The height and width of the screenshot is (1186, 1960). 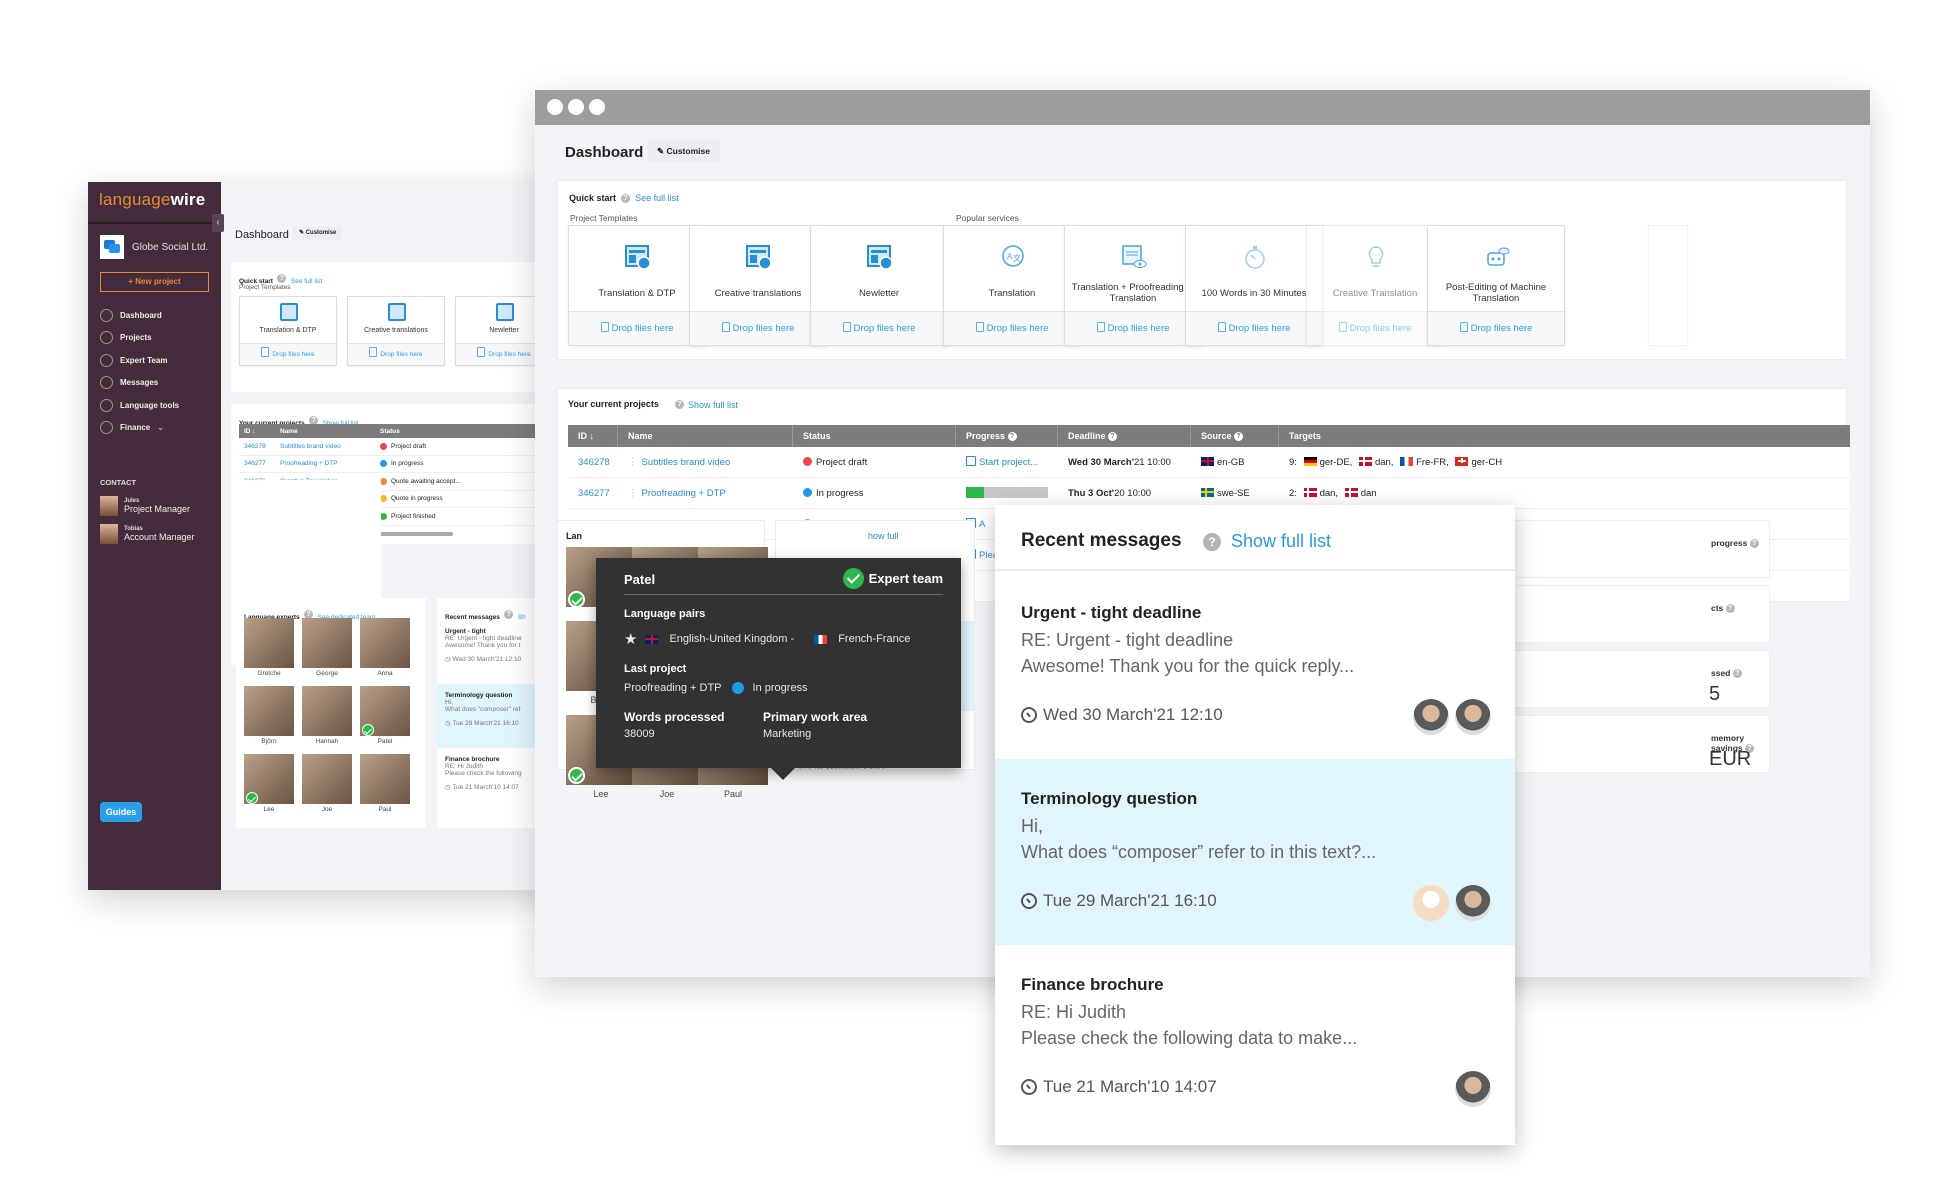 What do you see at coordinates (325, 446) in the screenshot?
I see `project-name-link: Subtitles brand video` at bounding box center [325, 446].